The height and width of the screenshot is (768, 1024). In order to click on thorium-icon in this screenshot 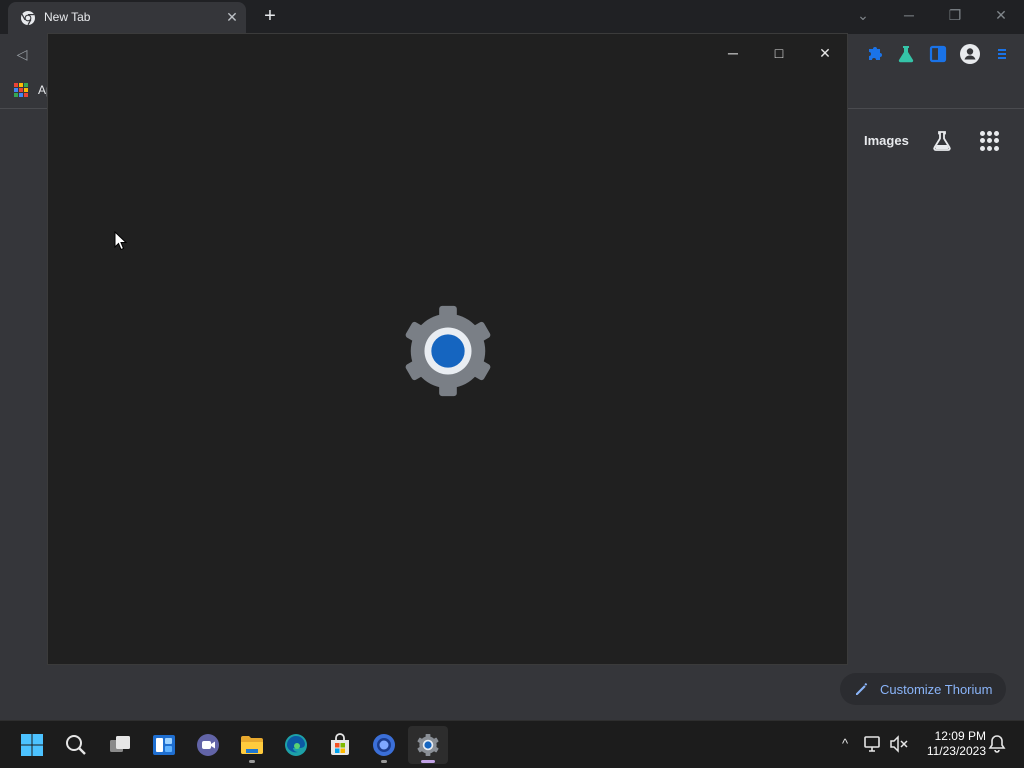, I will do `click(384, 745)`.